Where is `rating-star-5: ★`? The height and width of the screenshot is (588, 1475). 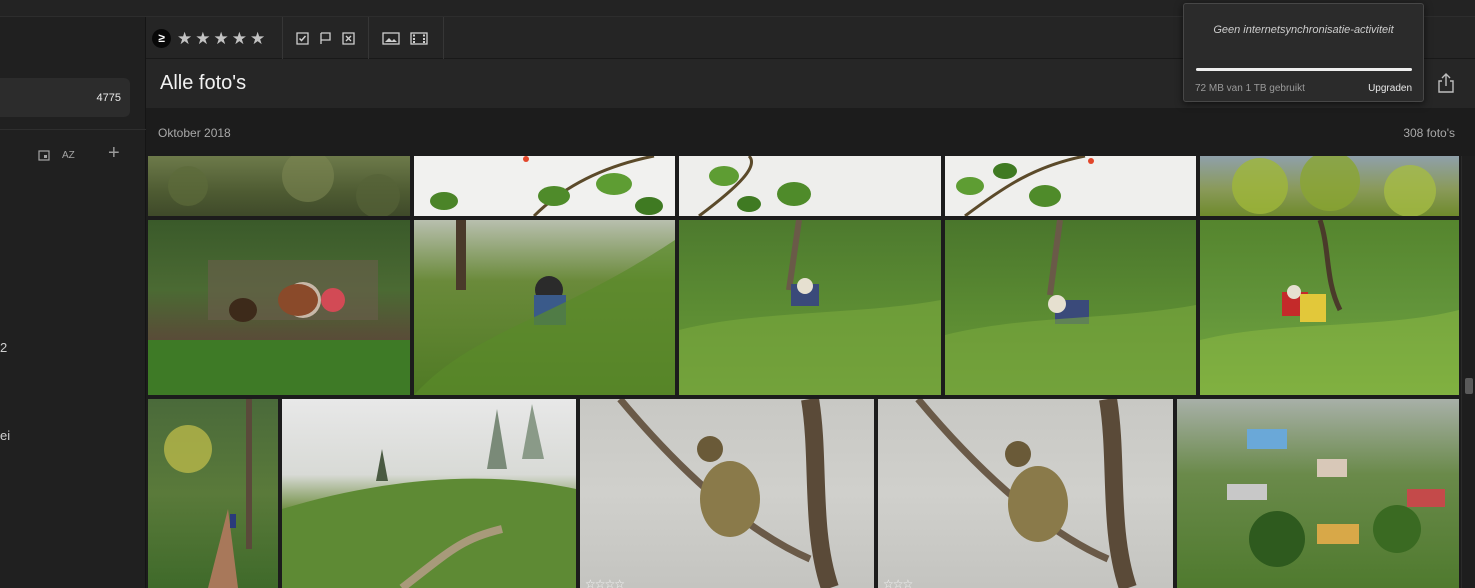
rating-star-5: ★ is located at coordinates (257, 38).